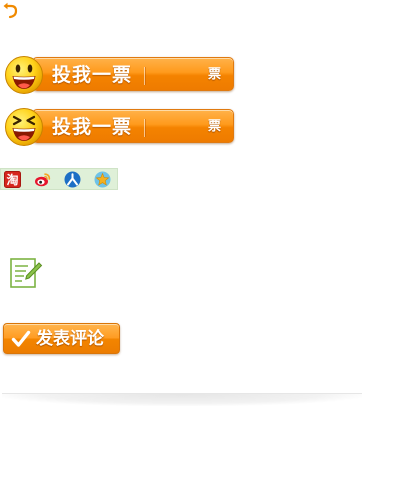 The width and height of the screenshot is (400, 500). Describe the element at coordinates (26, 273) in the screenshot. I see `edit-note-icon` at that location.